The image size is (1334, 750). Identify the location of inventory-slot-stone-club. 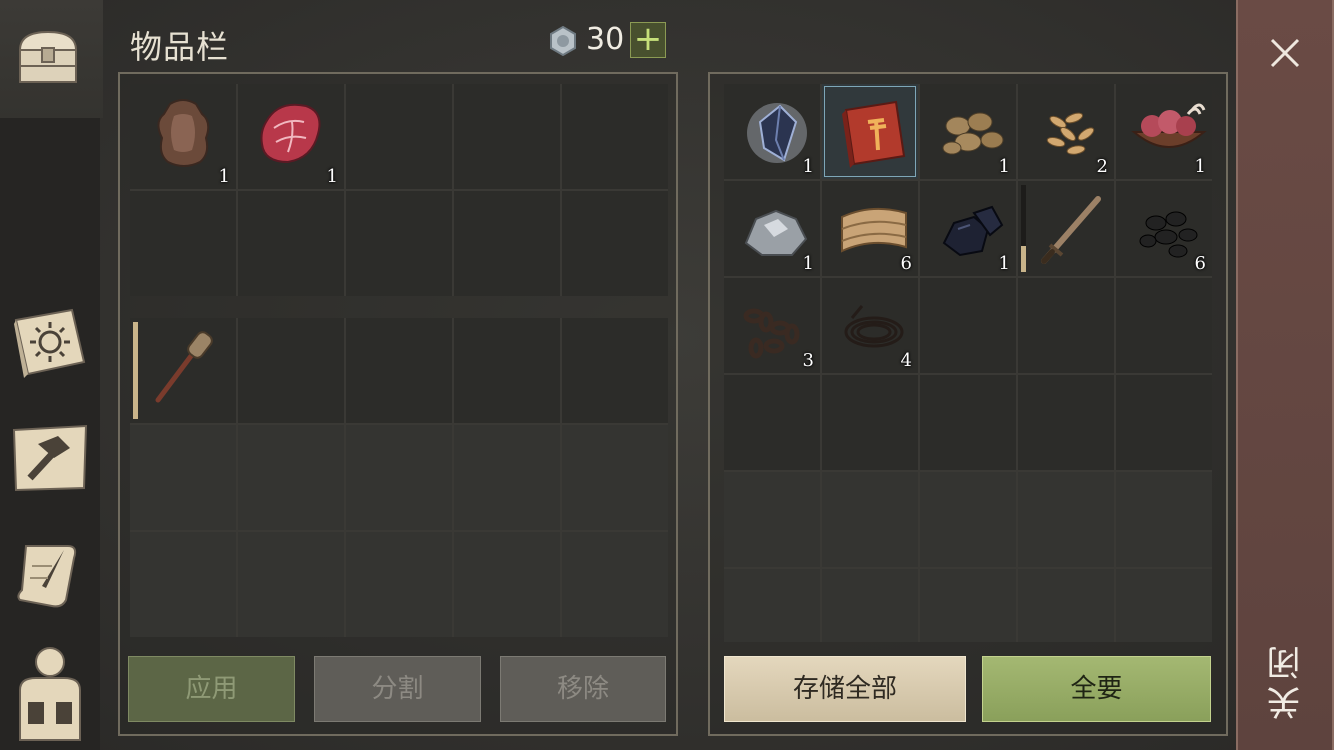
(183, 370).